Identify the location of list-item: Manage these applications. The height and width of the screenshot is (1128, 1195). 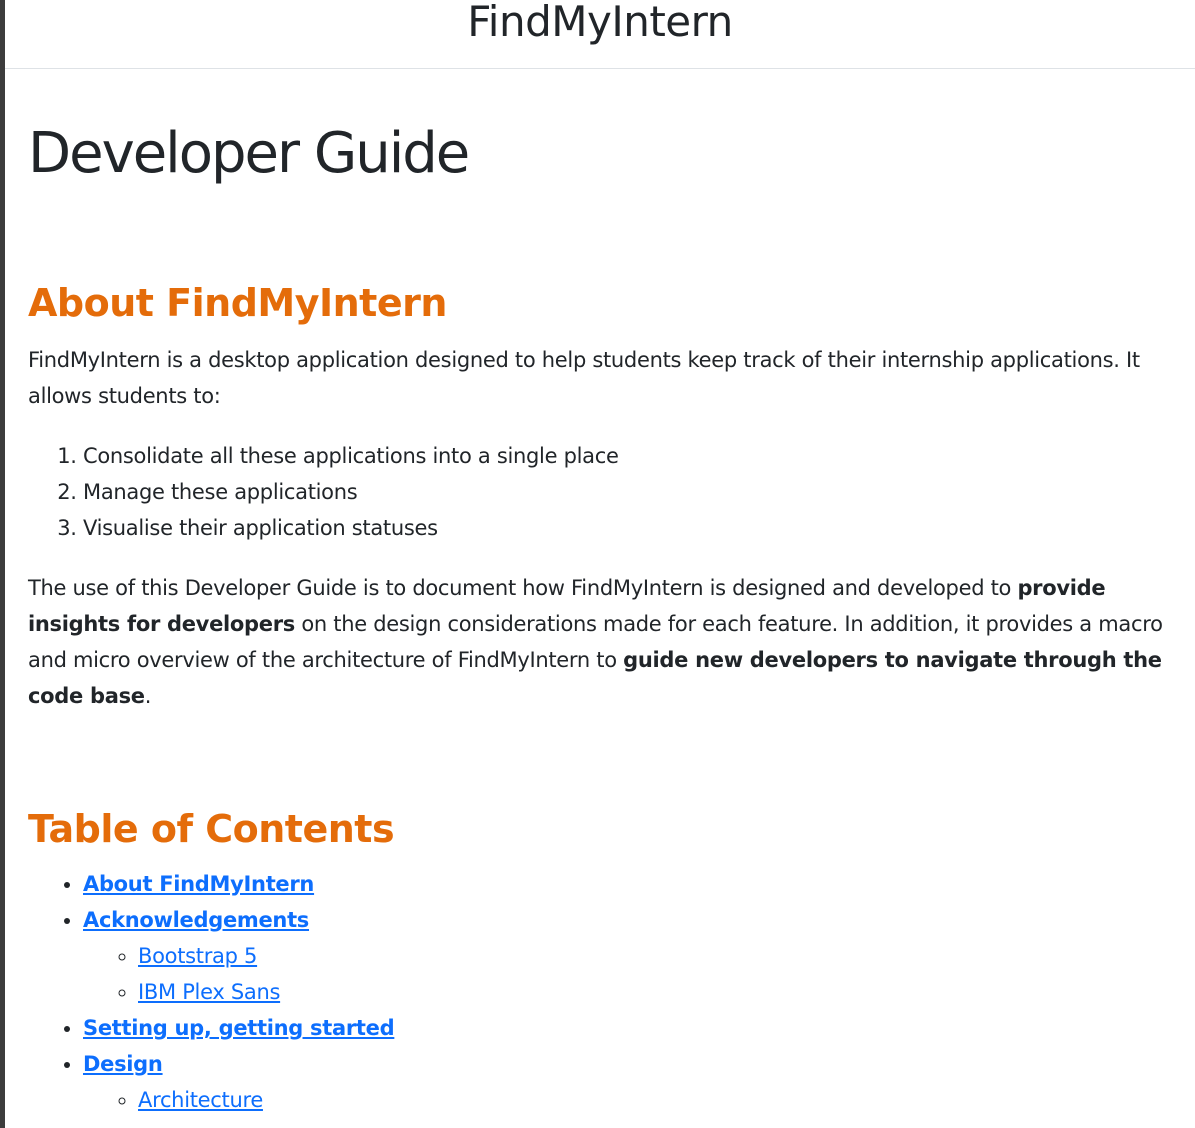
(351, 492).